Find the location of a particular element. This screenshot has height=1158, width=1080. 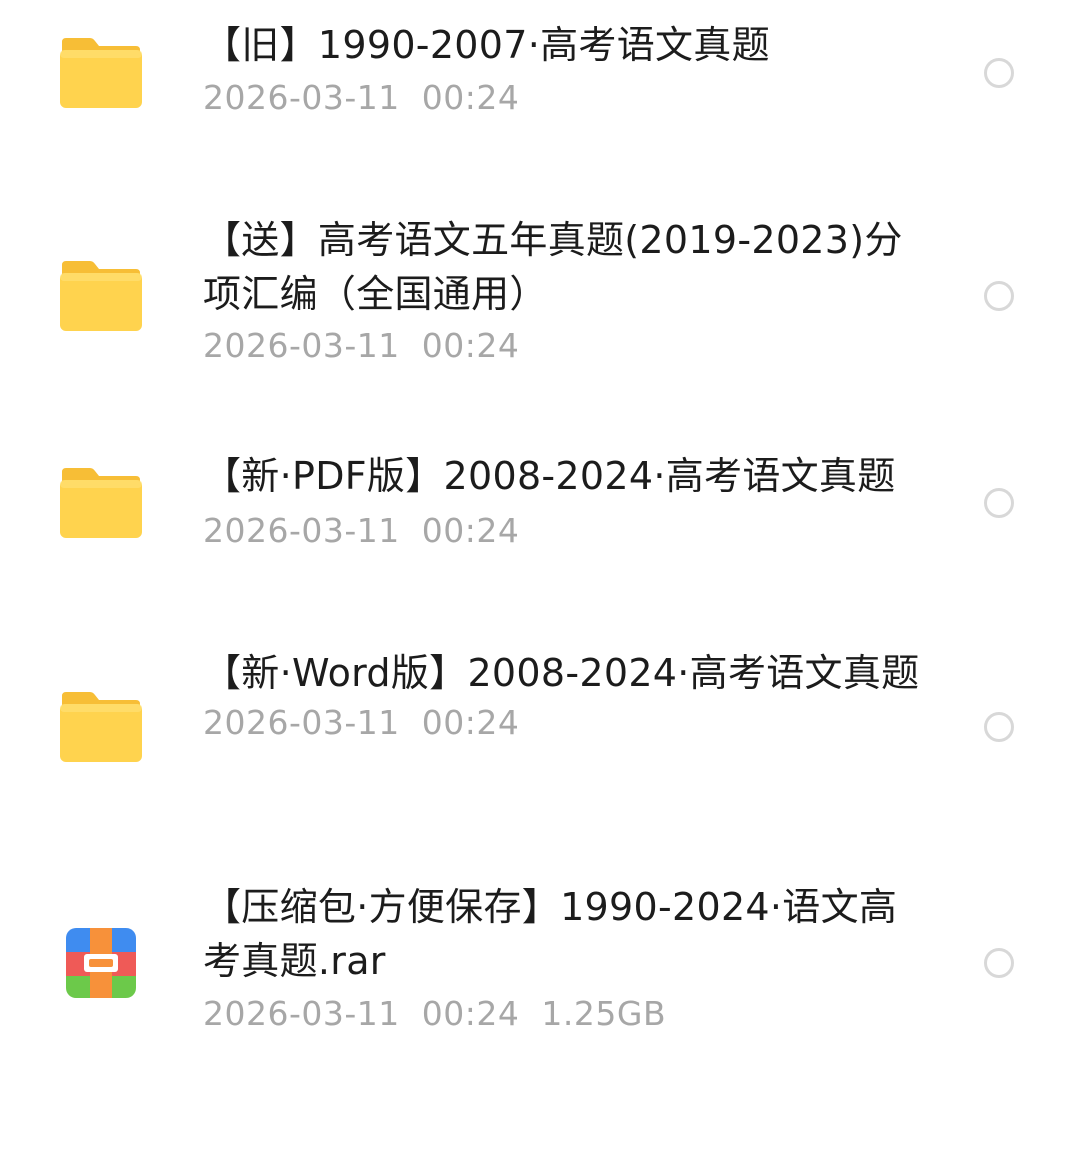

file-size: 1.25GB is located at coordinates (604, 1013).